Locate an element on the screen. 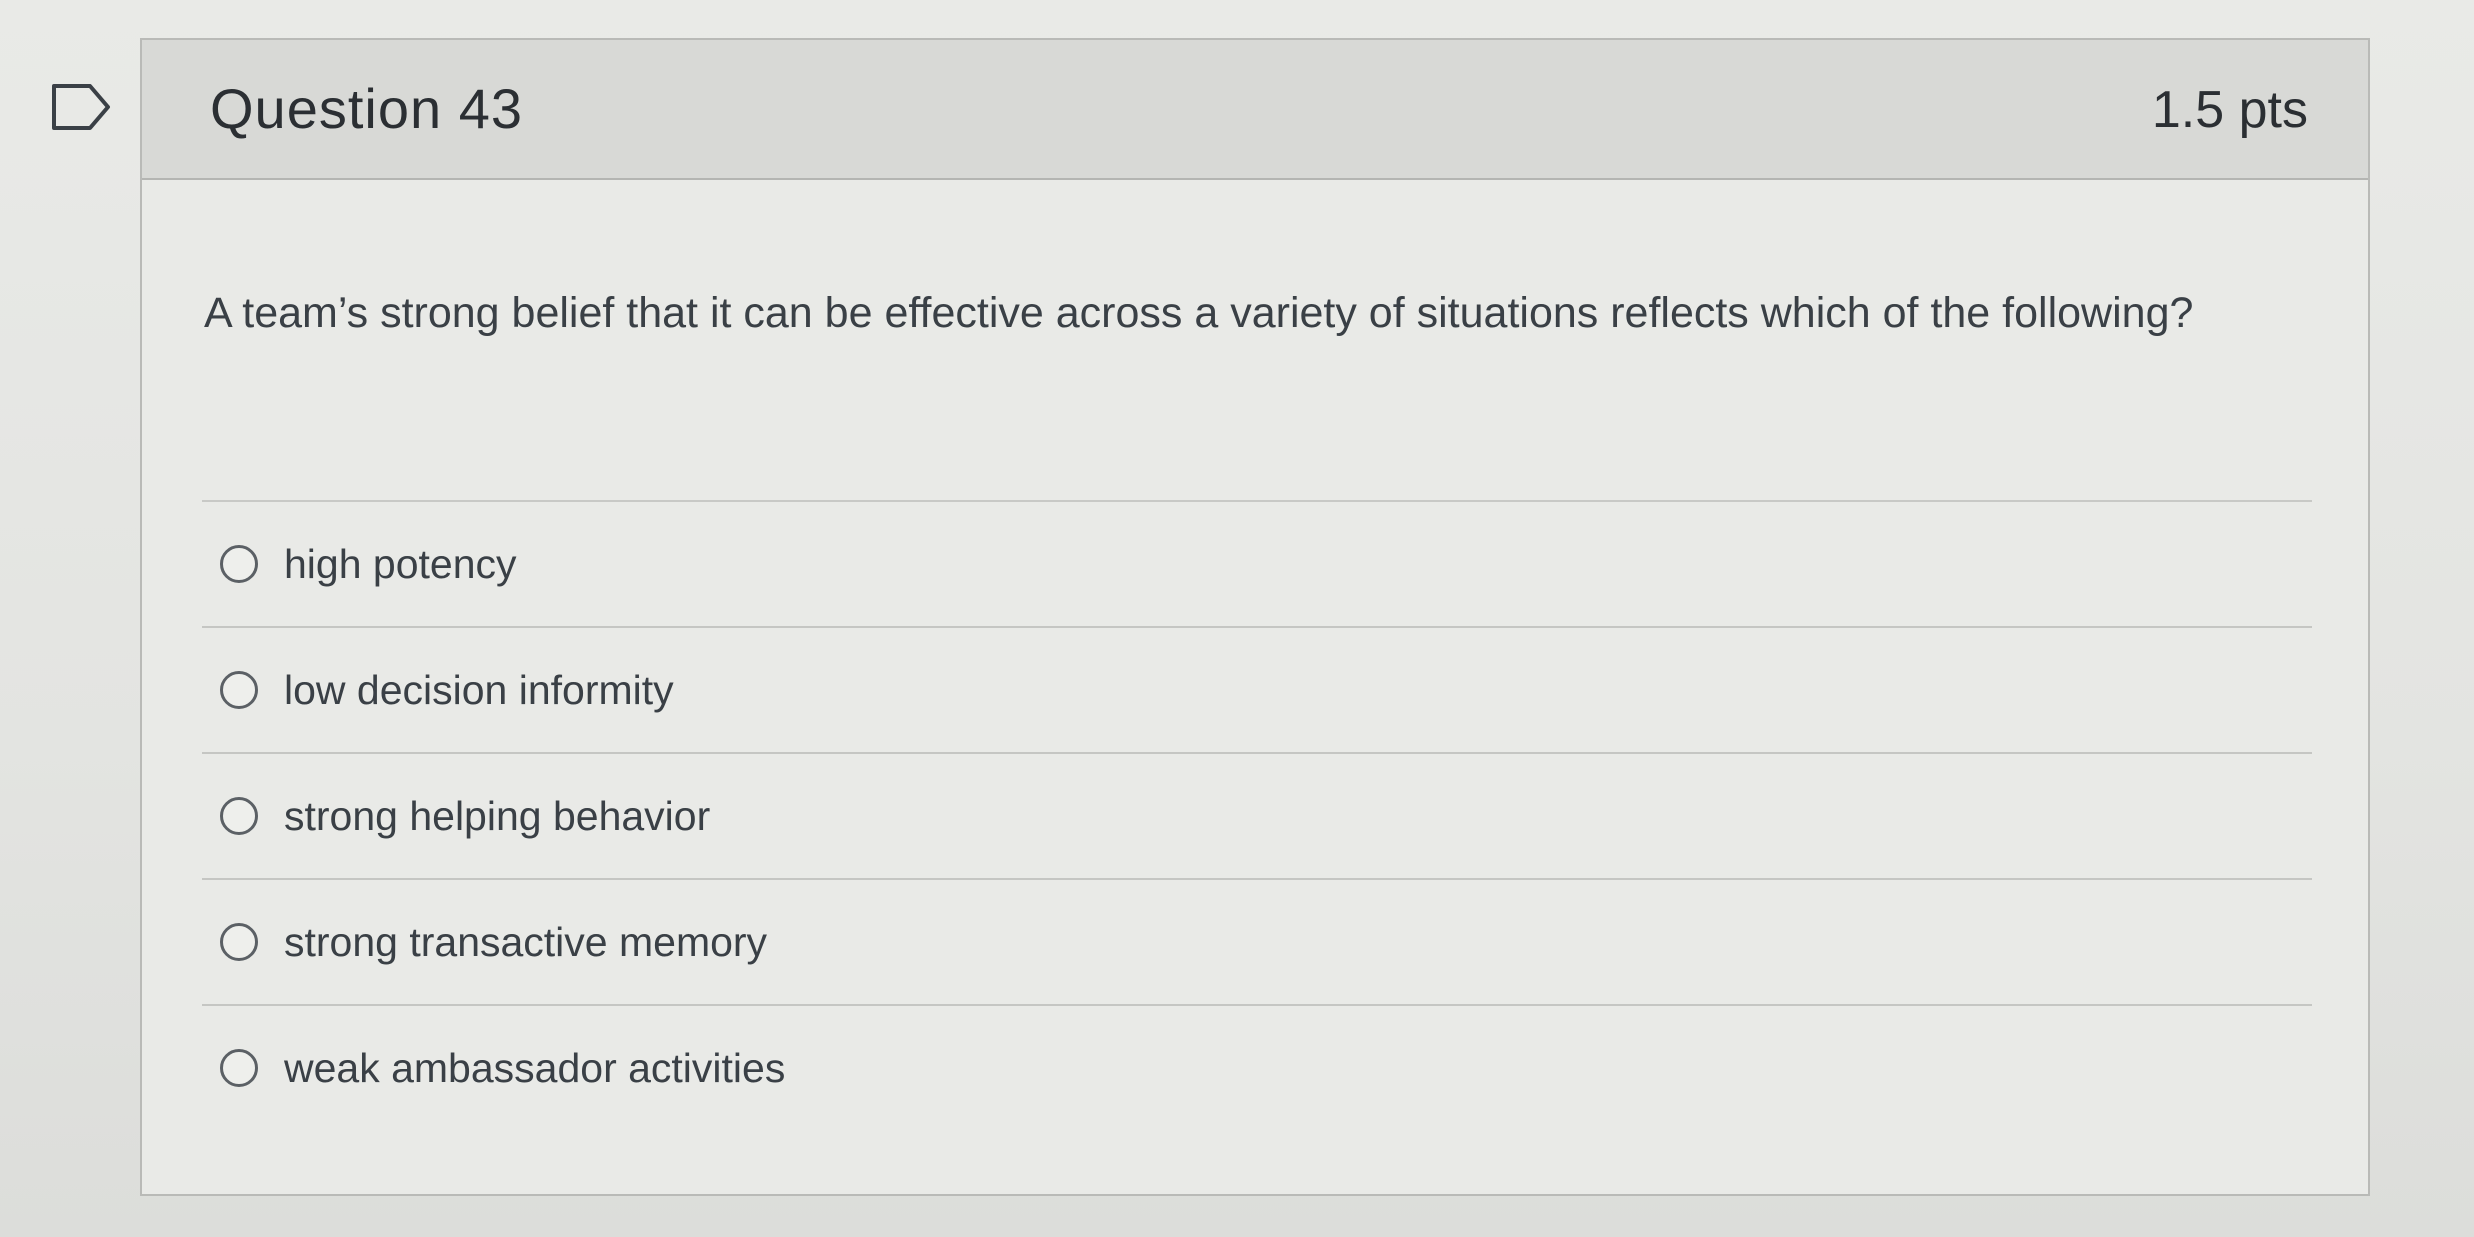 This screenshot has width=2474, height=1237. answer-option-high-potency: high potency is located at coordinates (1257, 563).